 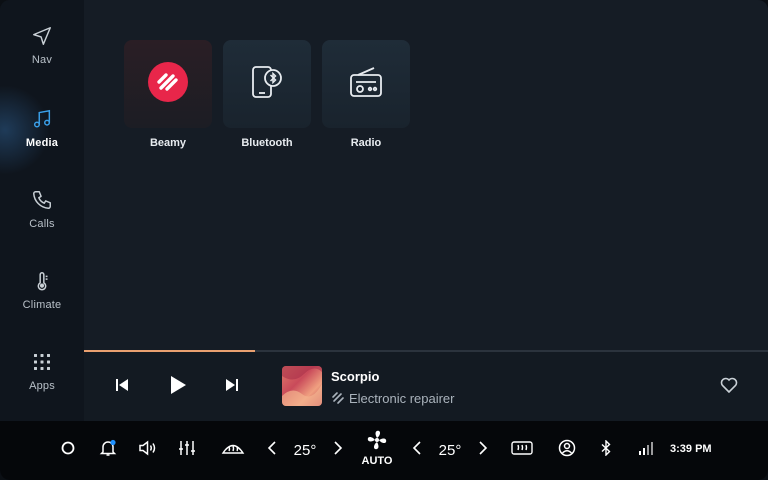 What do you see at coordinates (366, 143) in the screenshot?
I see `source-label-radio: Radio` at bounding box center [366, 143].